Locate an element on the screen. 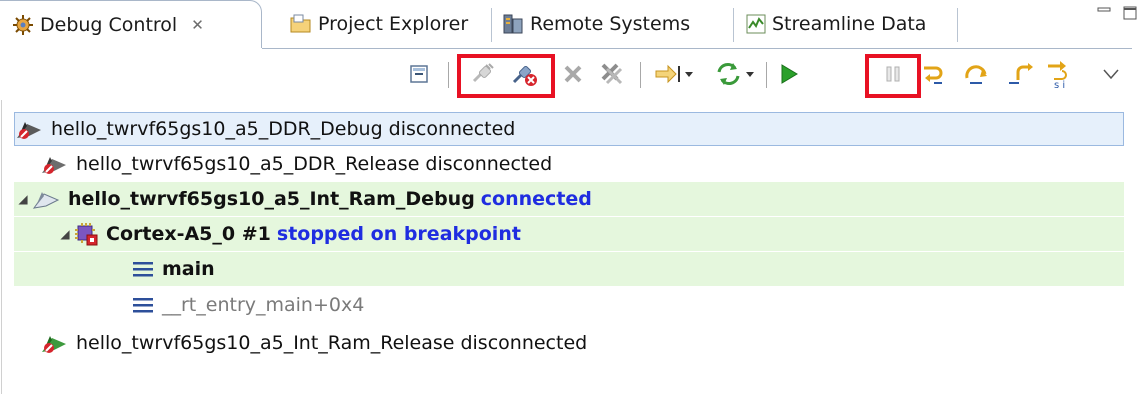  tab-label: Project Explorer is located at coordinates (393, 24).